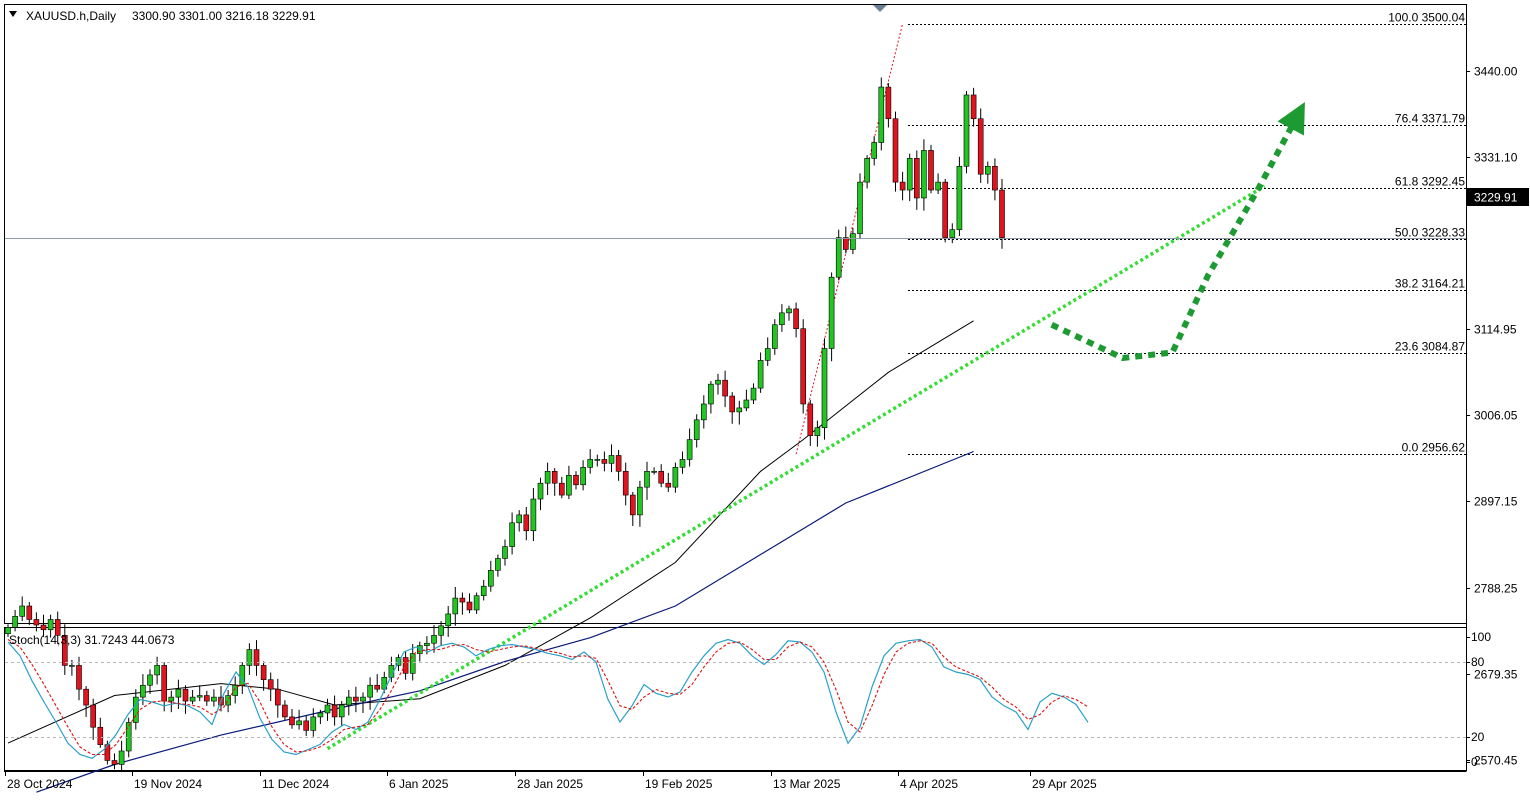  What do you see at coordinates (92, 640) in the screenshot?
I see `stochastic-label: Stoch(14,3,3) 31.7243 44.0673` at bounding box center [92, 640].